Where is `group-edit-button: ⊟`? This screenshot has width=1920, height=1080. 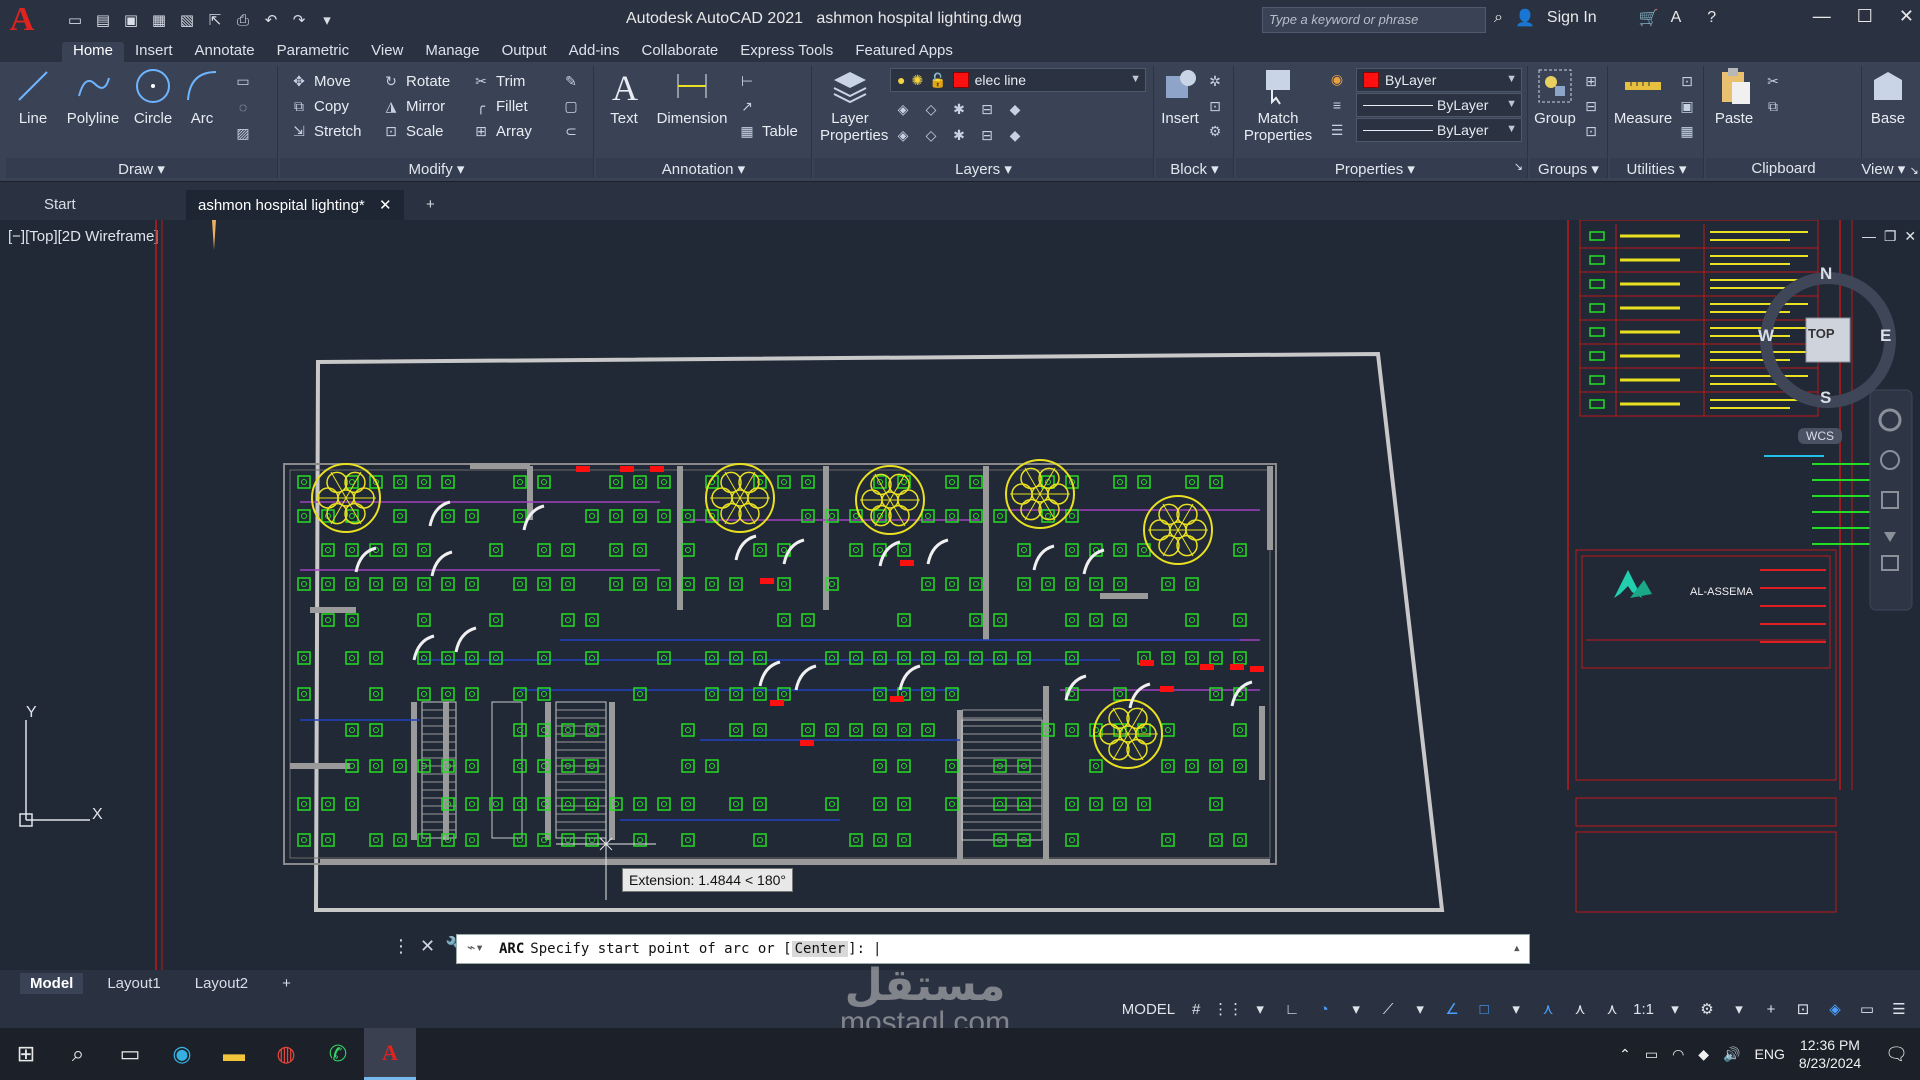
group-edit-button: ⊟ is located at coordinates (1591, 106).